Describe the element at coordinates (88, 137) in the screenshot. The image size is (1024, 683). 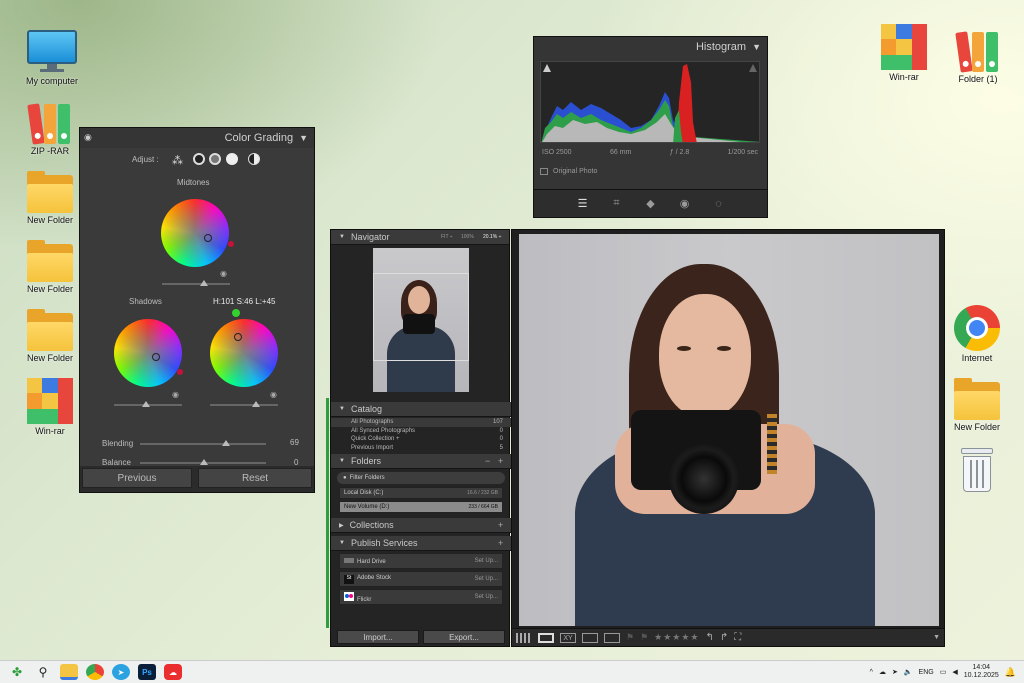
I see `eye-icon: ◉` at that location.